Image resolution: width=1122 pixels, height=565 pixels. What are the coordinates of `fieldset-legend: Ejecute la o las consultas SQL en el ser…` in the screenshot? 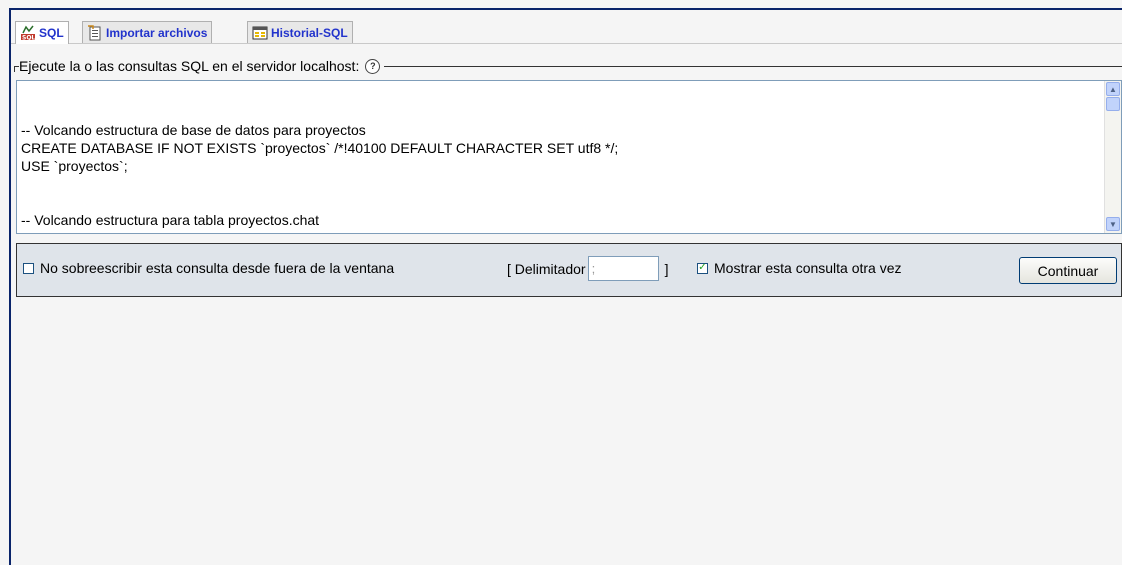 It's located at (202, 66).